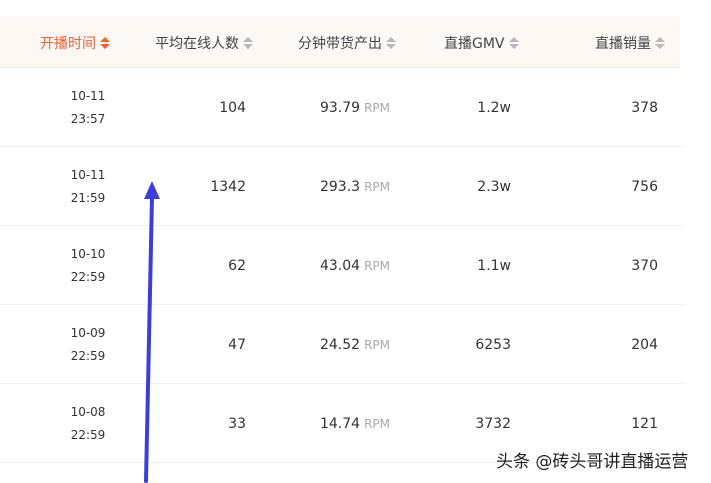 Image resolution: width=711 pixels, height=483 pixels. I want to click on column-header-per-minute-output: 分钟带货产出, so click(347, 42).